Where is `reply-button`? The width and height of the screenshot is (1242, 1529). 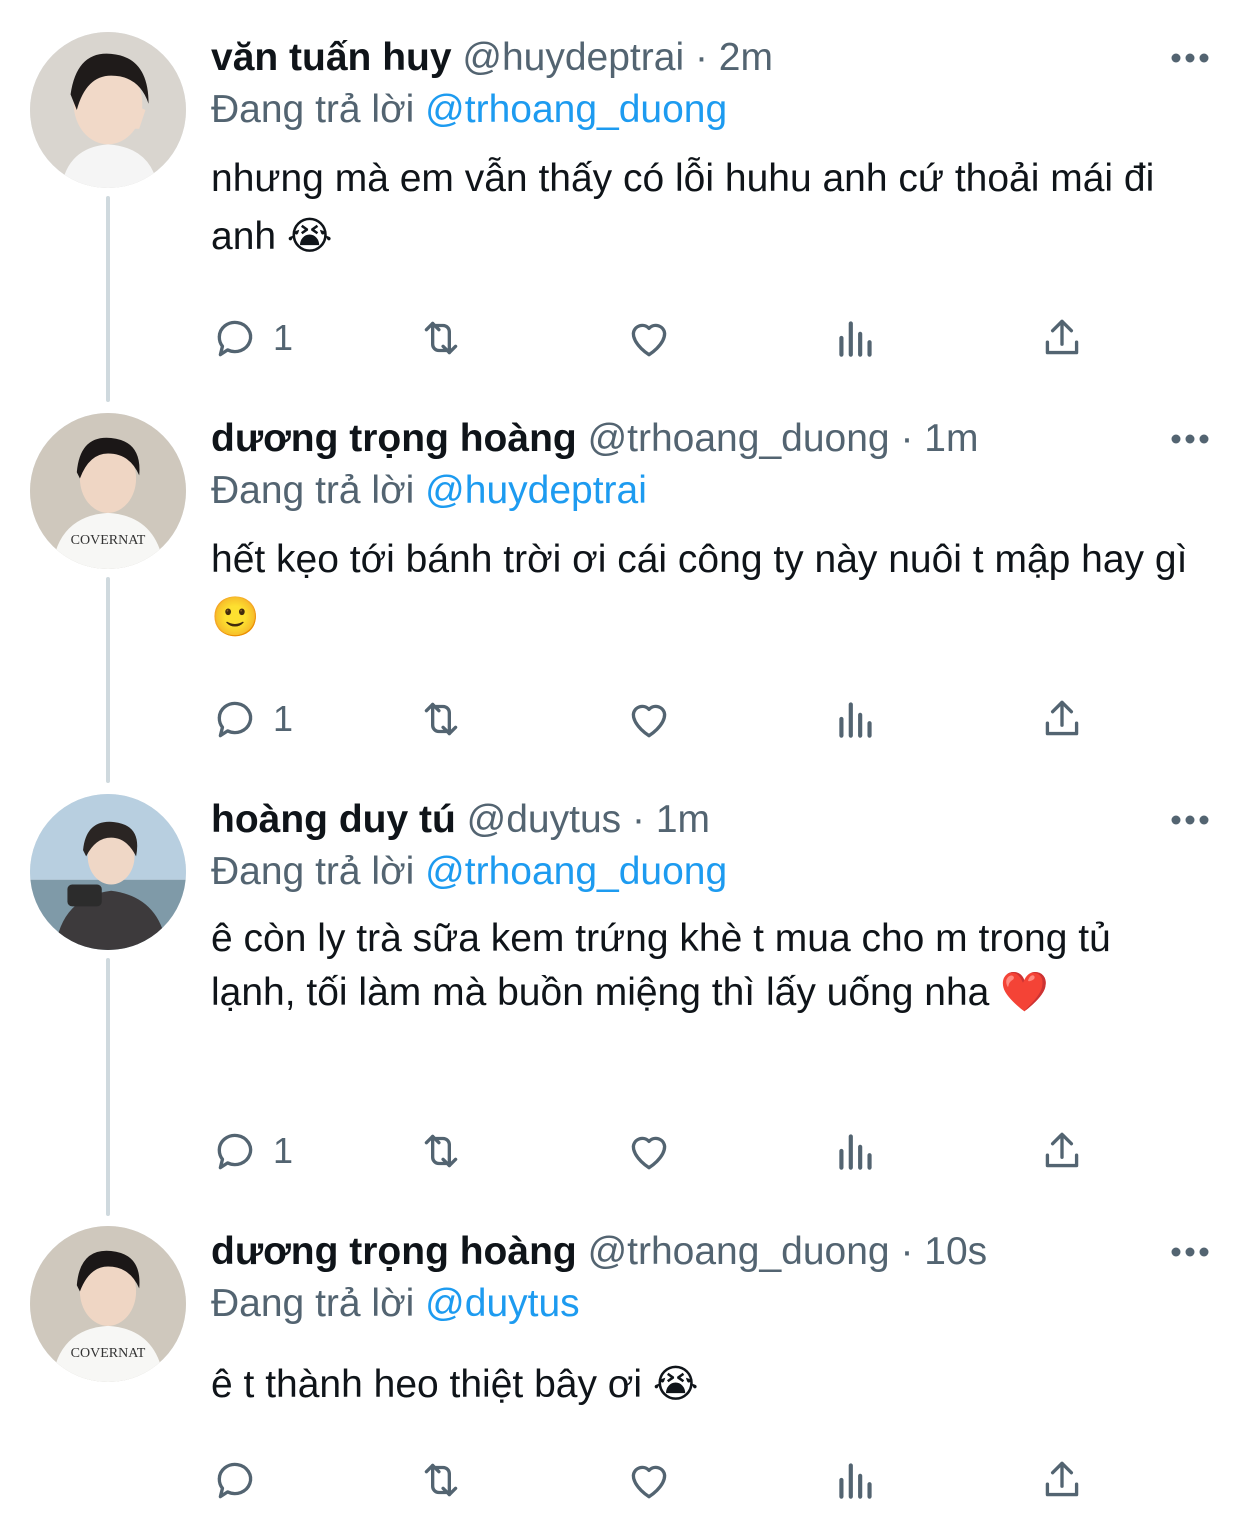
reply-button is located at coordinates (242, 1480).